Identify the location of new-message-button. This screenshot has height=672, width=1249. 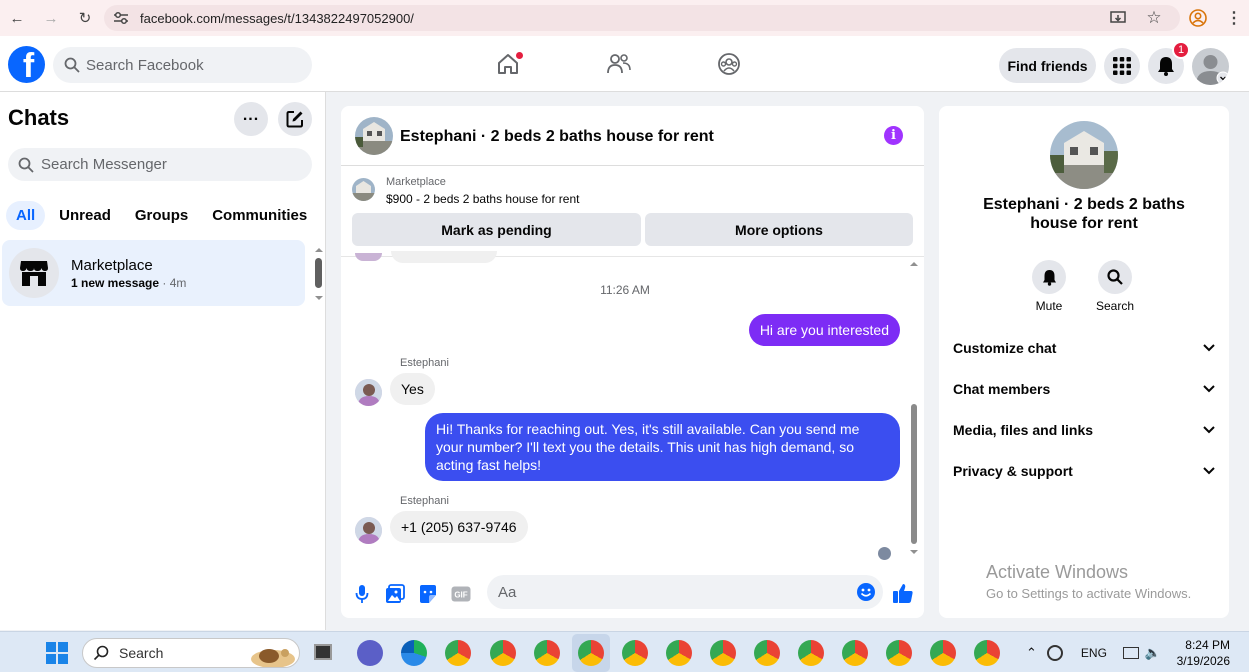
(295, 119).